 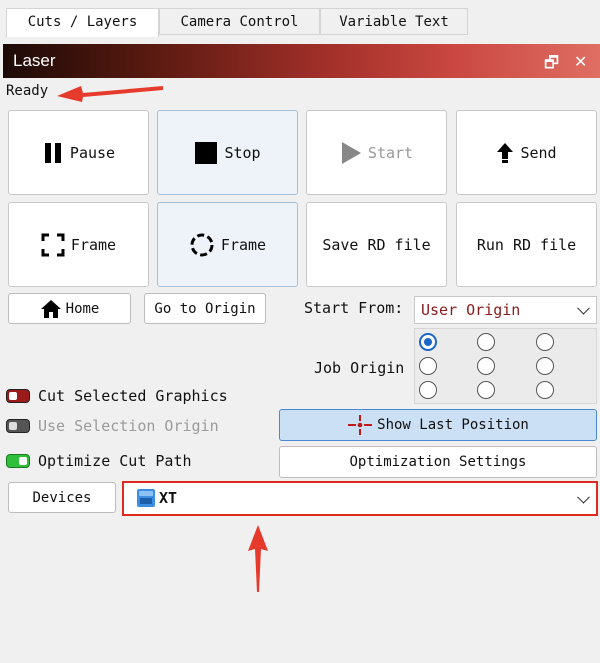 I want to click on devices-label: Devices, so click(x=62, y=497).